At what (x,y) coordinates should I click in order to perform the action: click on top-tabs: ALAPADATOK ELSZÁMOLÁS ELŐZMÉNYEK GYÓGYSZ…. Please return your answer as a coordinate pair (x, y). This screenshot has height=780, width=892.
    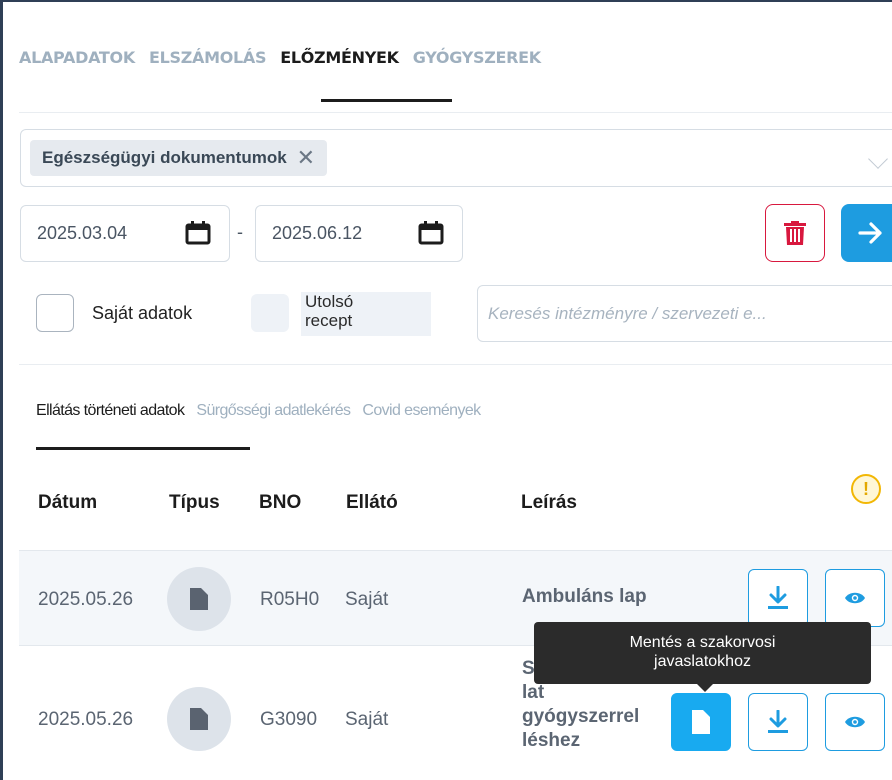
    Looking at the image, I should click on (280, 57).